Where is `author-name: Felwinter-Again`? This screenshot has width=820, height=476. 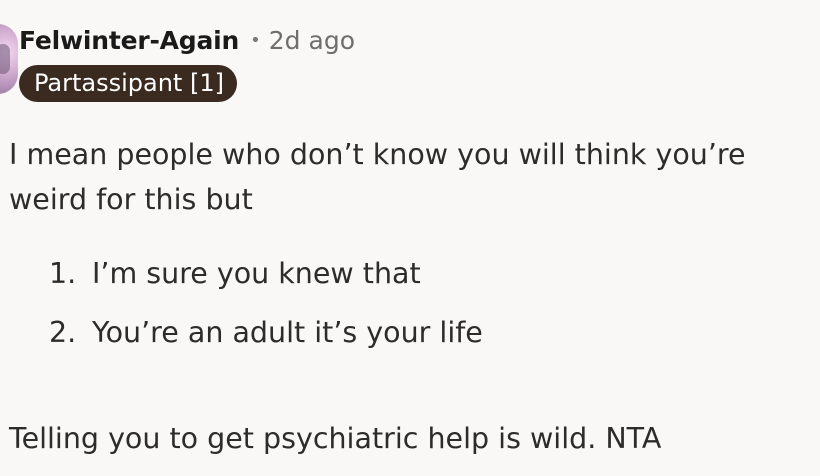 author-name: Felwinter-Again is located at coordinates (129, 40).